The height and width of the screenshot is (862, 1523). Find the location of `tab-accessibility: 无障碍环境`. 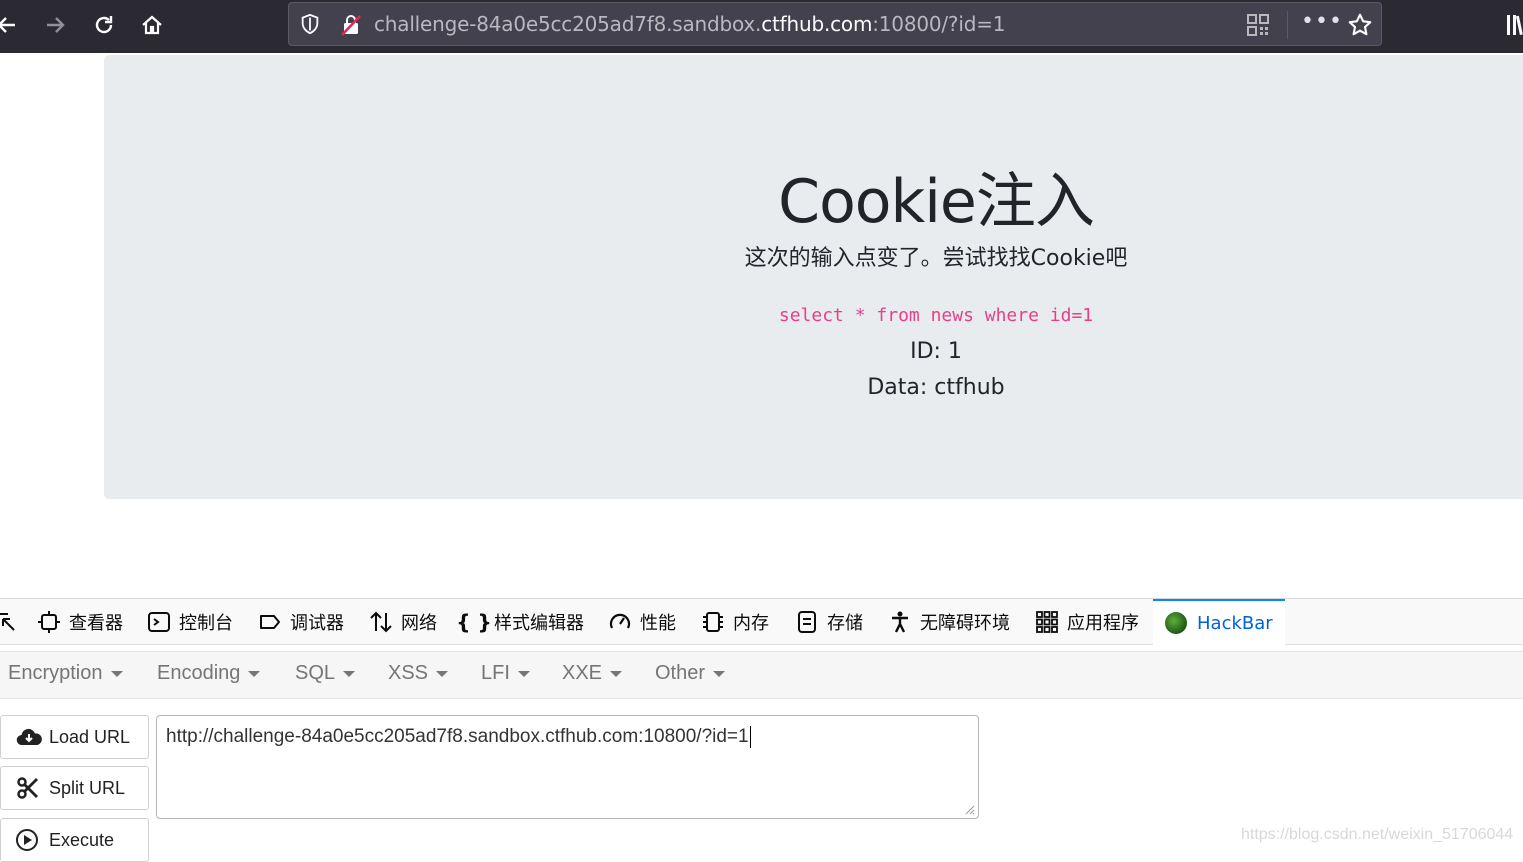

tab-accessibility: 无障碍环境 is located at coordinates (949, 622).